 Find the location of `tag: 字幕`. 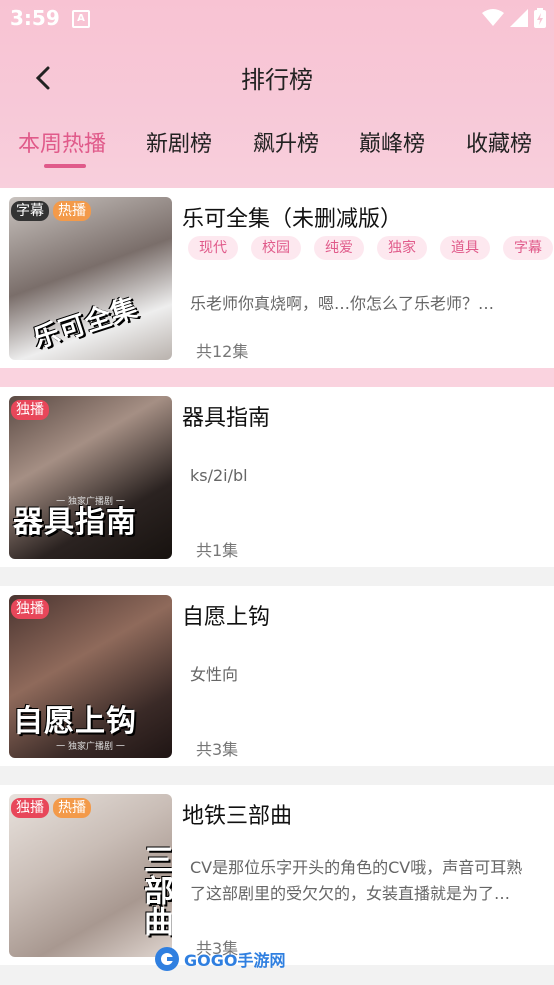

tag: 字幕 is located at coordinates (528, 248).